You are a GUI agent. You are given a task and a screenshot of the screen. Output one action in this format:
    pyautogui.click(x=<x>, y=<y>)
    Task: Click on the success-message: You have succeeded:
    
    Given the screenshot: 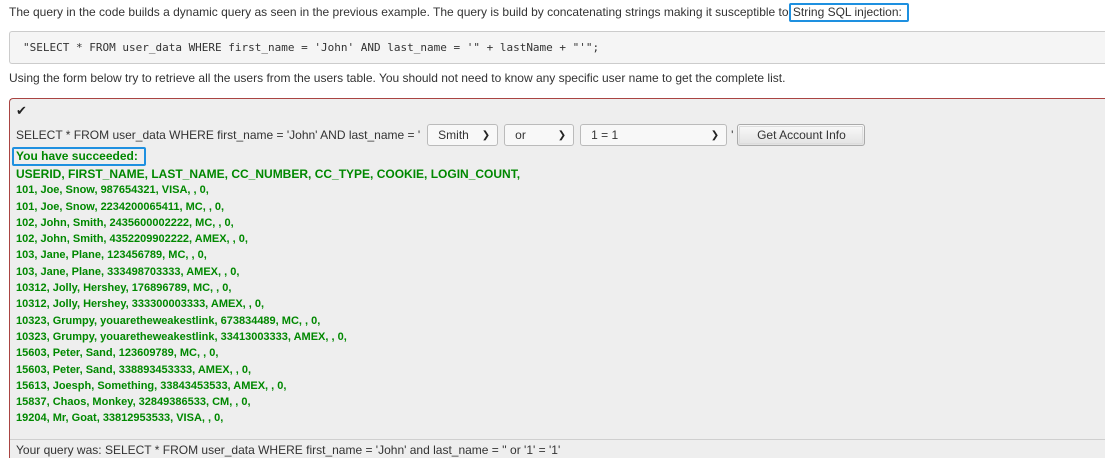 What is the action you would take?
    pyautogui.click(x=79, y=156)
    